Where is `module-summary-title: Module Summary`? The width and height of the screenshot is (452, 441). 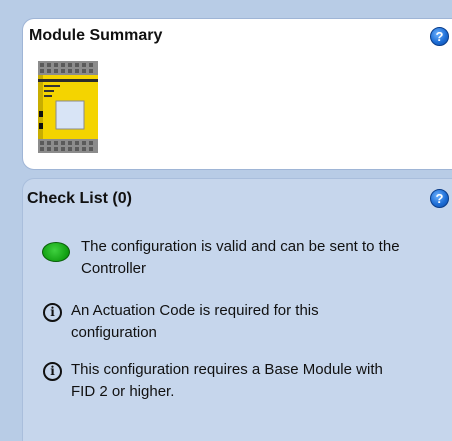
module-summary-title: Module Summary is located at coordinates (96, 35).